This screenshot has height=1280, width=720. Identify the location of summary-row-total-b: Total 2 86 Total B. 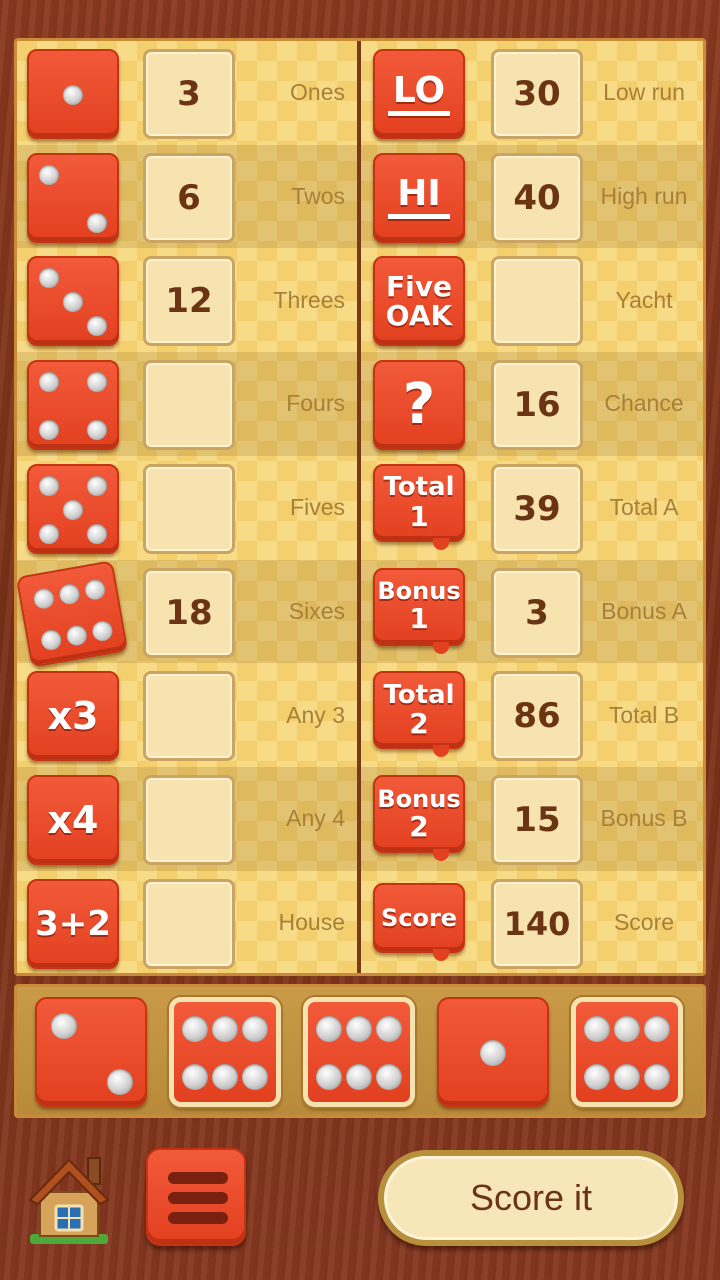
(532, 715).